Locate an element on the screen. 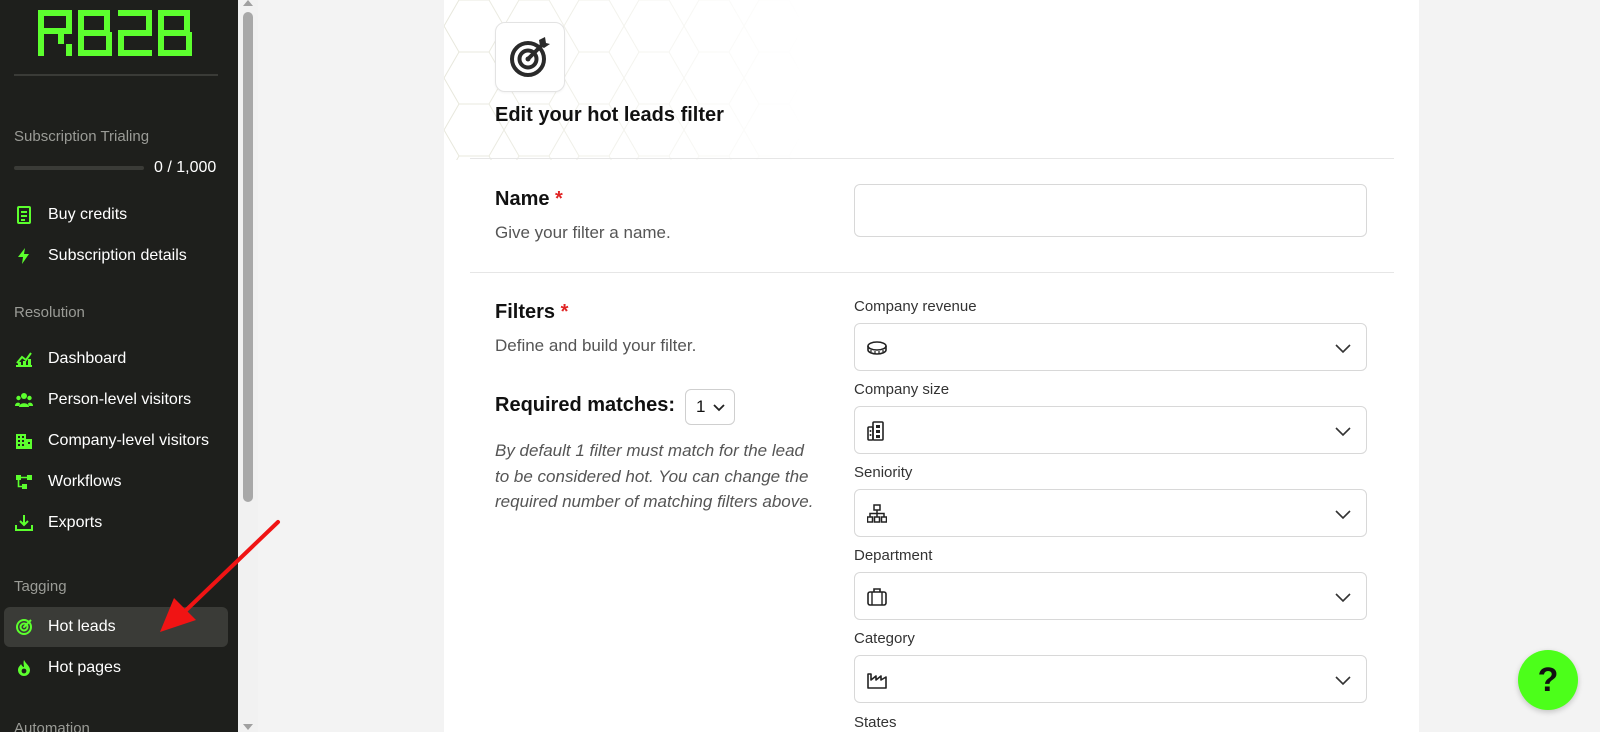 This screenshot has height=732, width=1600. factory-icon is located at coordinates (877, 681).